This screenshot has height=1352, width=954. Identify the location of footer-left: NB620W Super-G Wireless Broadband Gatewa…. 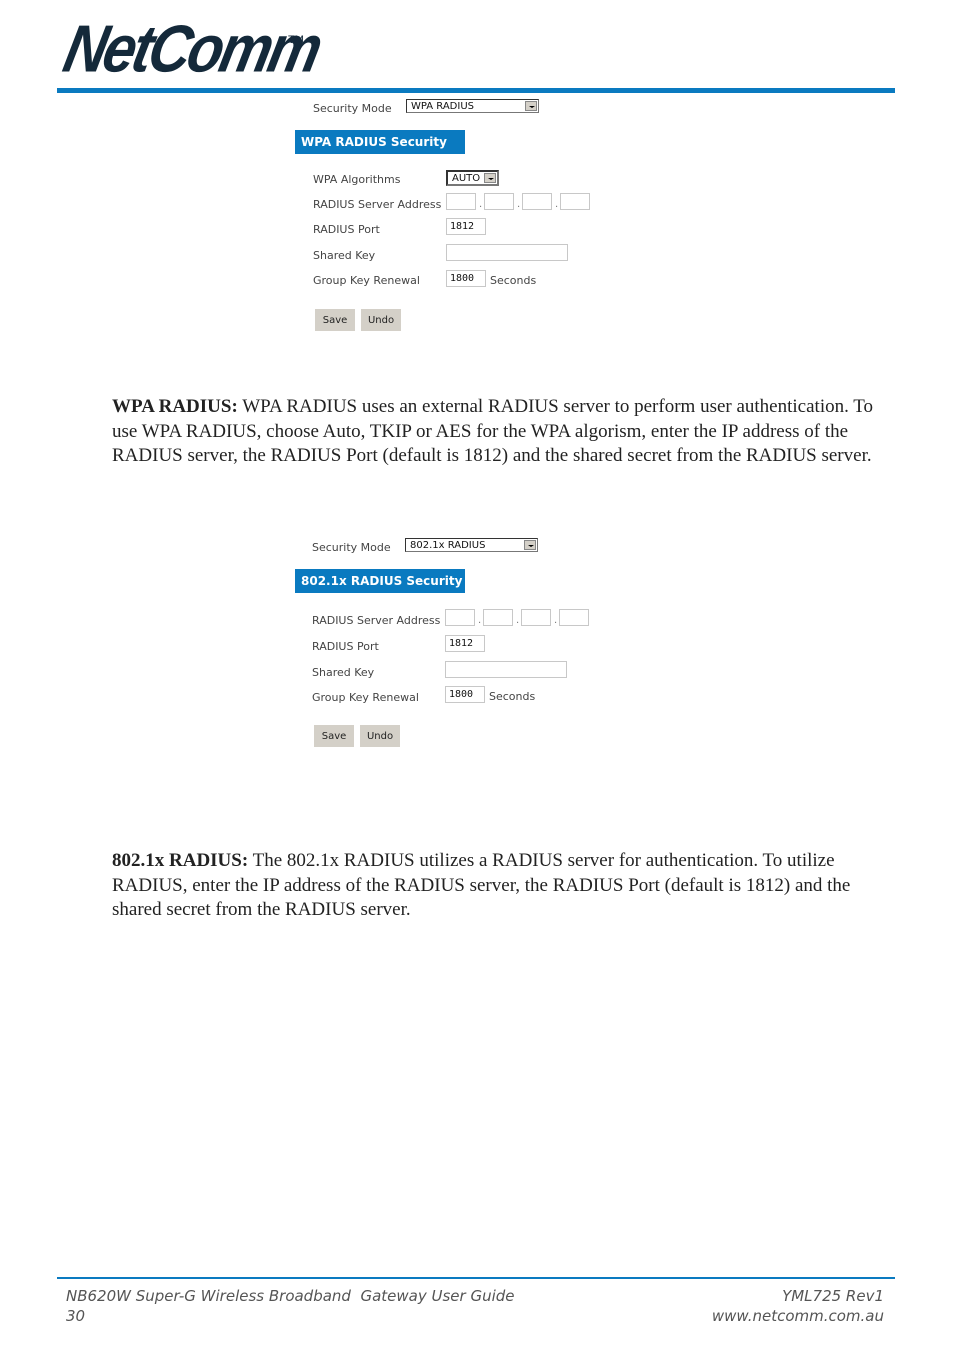
(290, 1306).